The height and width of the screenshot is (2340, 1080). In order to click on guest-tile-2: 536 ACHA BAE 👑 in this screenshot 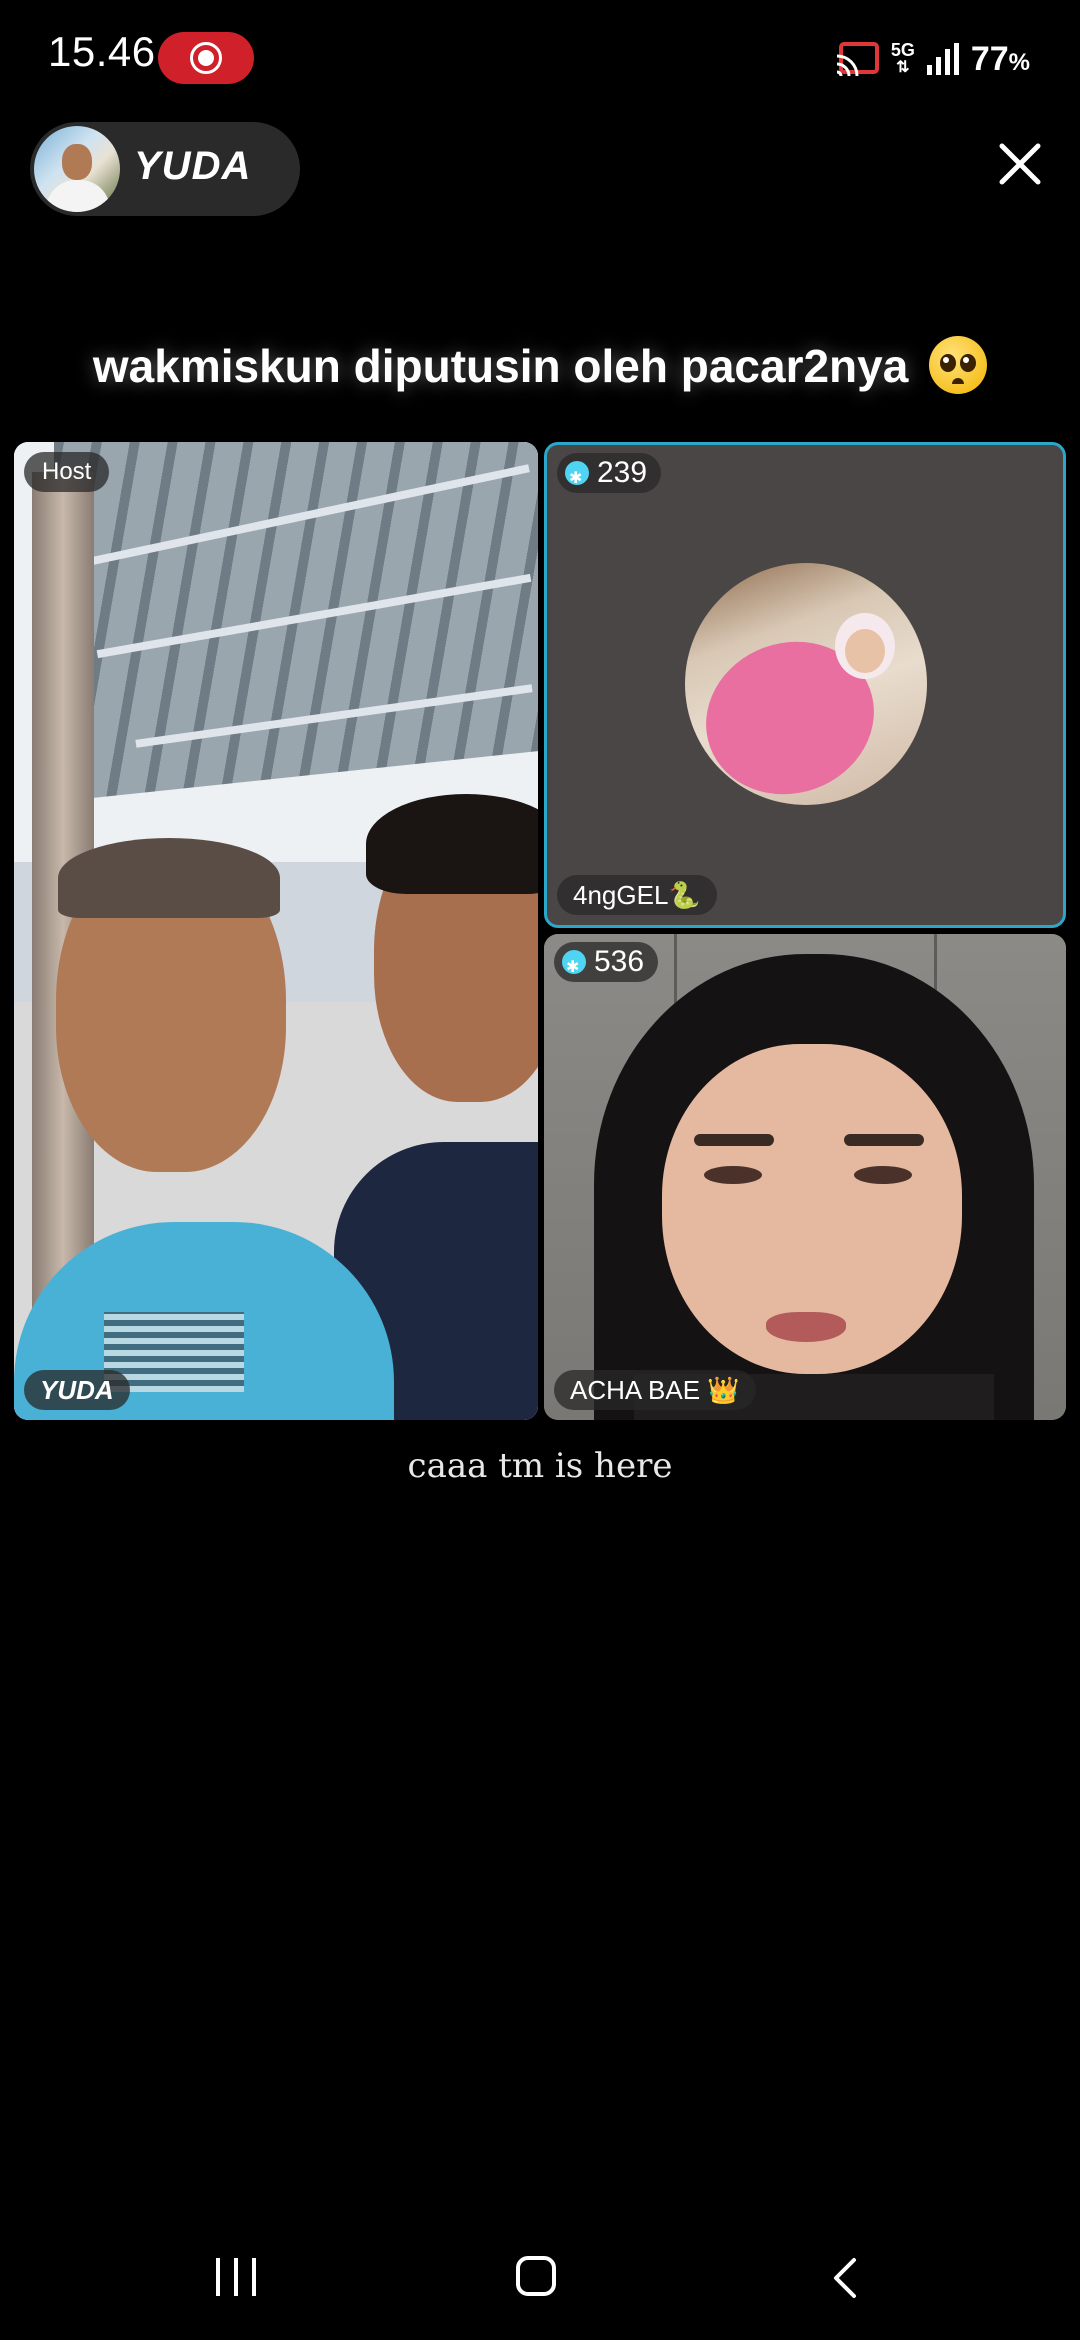, I will do `click(805, 1177)`.